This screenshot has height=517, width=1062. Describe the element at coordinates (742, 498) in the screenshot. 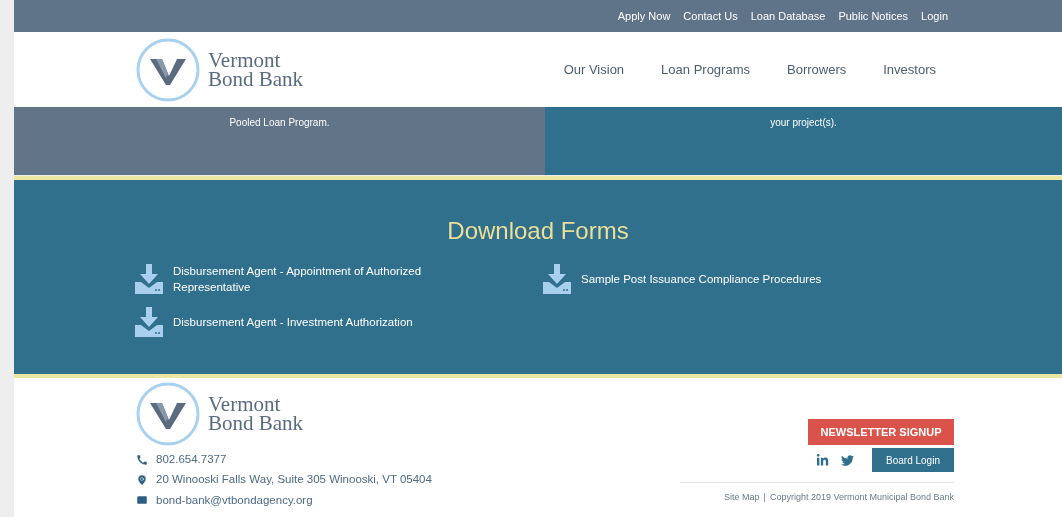

I see `site-map-link: Site Map` at that location.